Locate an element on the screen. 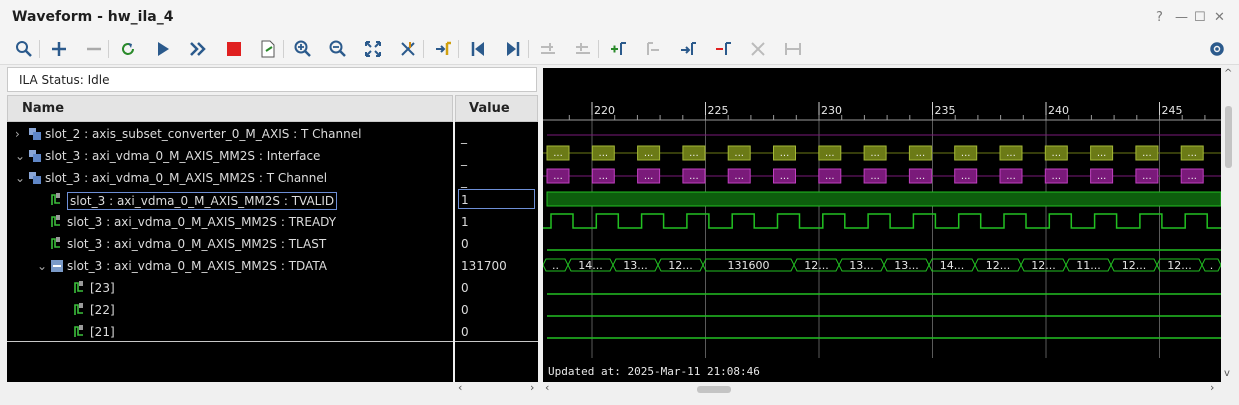  add-icon is located at coordinates (59, 49).